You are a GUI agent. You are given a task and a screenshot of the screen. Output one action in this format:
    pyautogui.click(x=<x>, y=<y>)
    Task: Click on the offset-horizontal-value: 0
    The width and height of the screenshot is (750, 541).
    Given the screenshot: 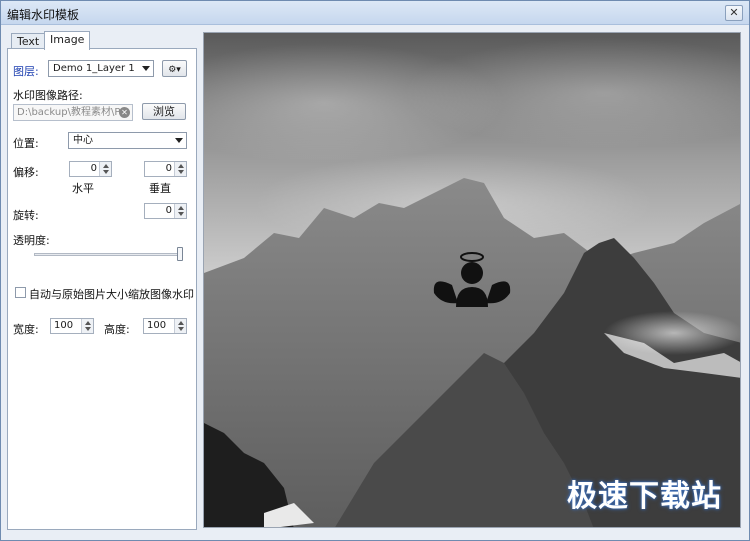 What is the action you would take?
    pyautogui.click(x=93, y=168)
    